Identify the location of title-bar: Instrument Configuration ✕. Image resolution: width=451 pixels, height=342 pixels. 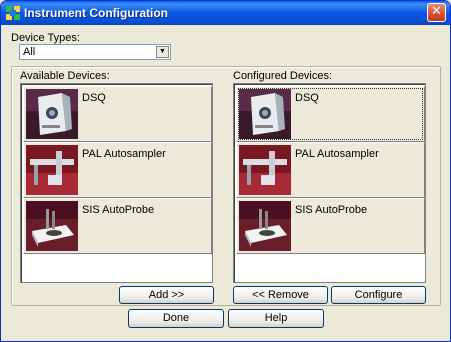
(225, 13).